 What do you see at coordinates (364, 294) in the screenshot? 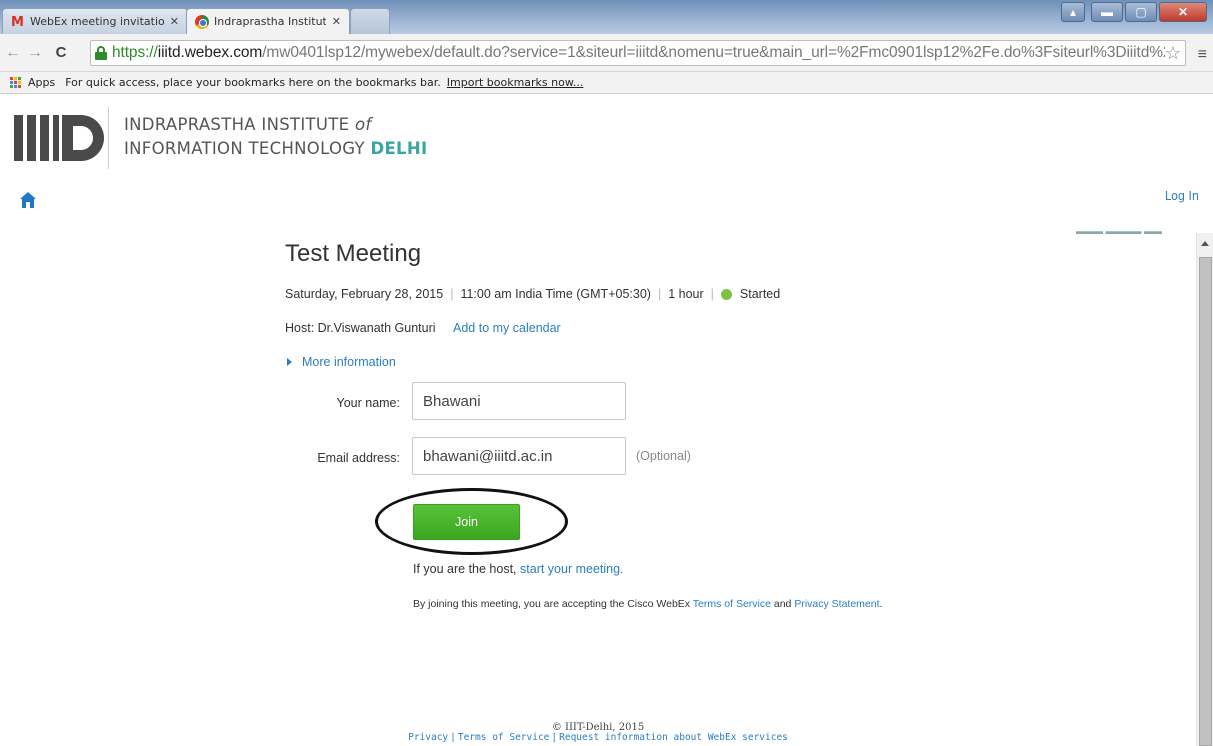
I see `meeting-date: Saturday, February 28, 2015` at bounding box center [364, 294].